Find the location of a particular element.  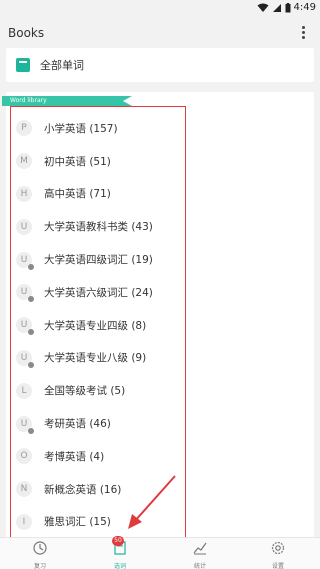

annotation-arrow-icon is located at coordinates (152, 502).